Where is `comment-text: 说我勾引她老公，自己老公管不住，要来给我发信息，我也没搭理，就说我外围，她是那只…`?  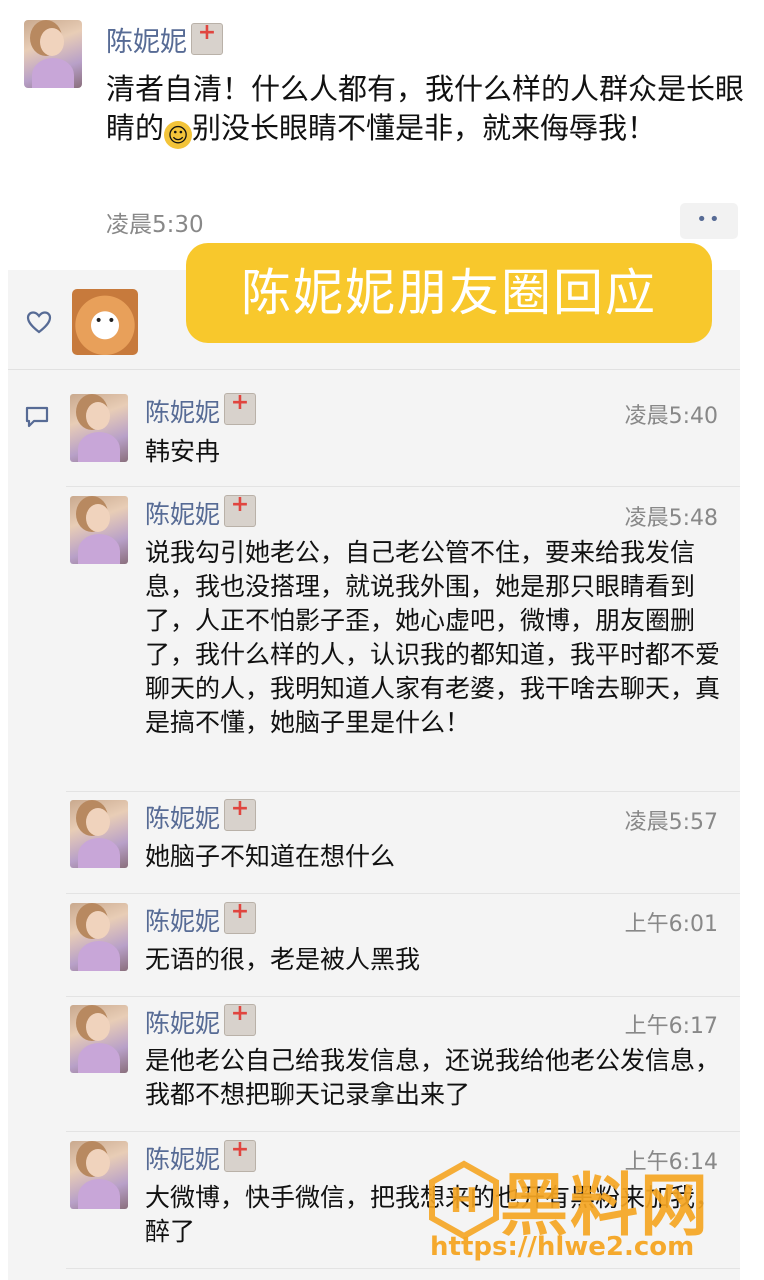
comment-text: 说我勾引她老公，自己老公管不住，要来给我发信息，我也没搭理，就说我外围，她是那只… is located at coordinates (433, 637).